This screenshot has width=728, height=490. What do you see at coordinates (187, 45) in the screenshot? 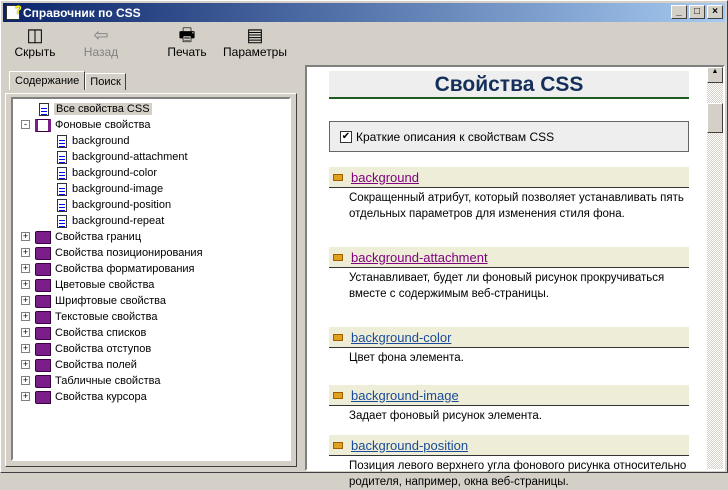
I see `print-button: 🖶 Печать` at bounding box center [187, 45].